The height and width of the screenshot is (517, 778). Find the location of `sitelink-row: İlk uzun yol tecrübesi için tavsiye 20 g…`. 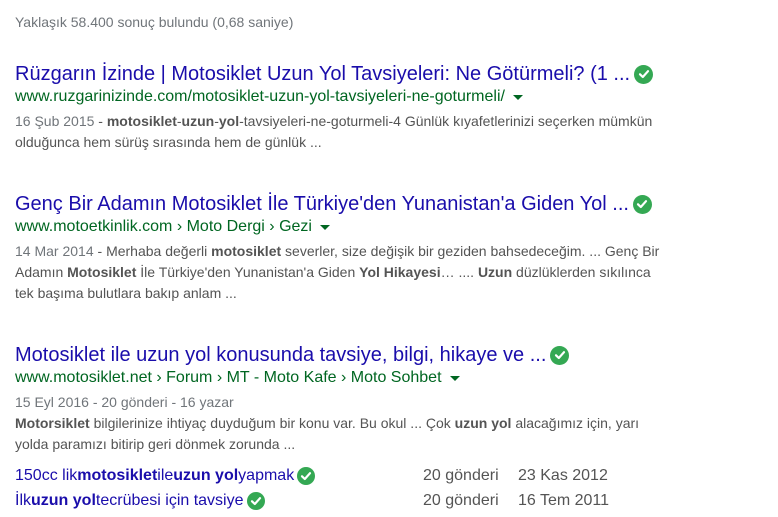

sitelink-row: İlk uzun yol tecrübesi için tavsiye 20 g… is located at coordinates (395, 504).